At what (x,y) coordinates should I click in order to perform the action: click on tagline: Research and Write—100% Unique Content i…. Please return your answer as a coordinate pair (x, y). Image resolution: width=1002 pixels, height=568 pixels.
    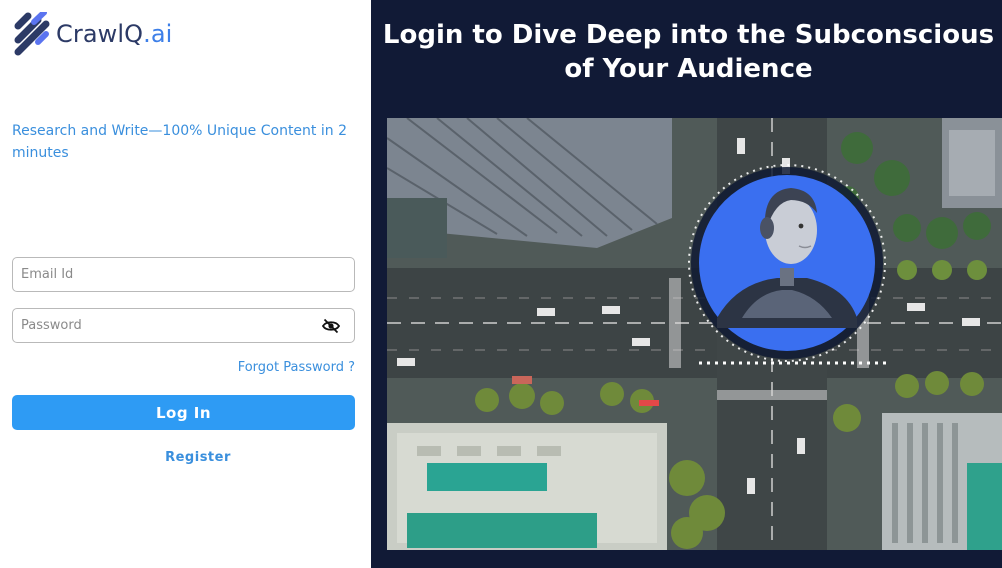
    Looking at the image, I should click on (179, 142).